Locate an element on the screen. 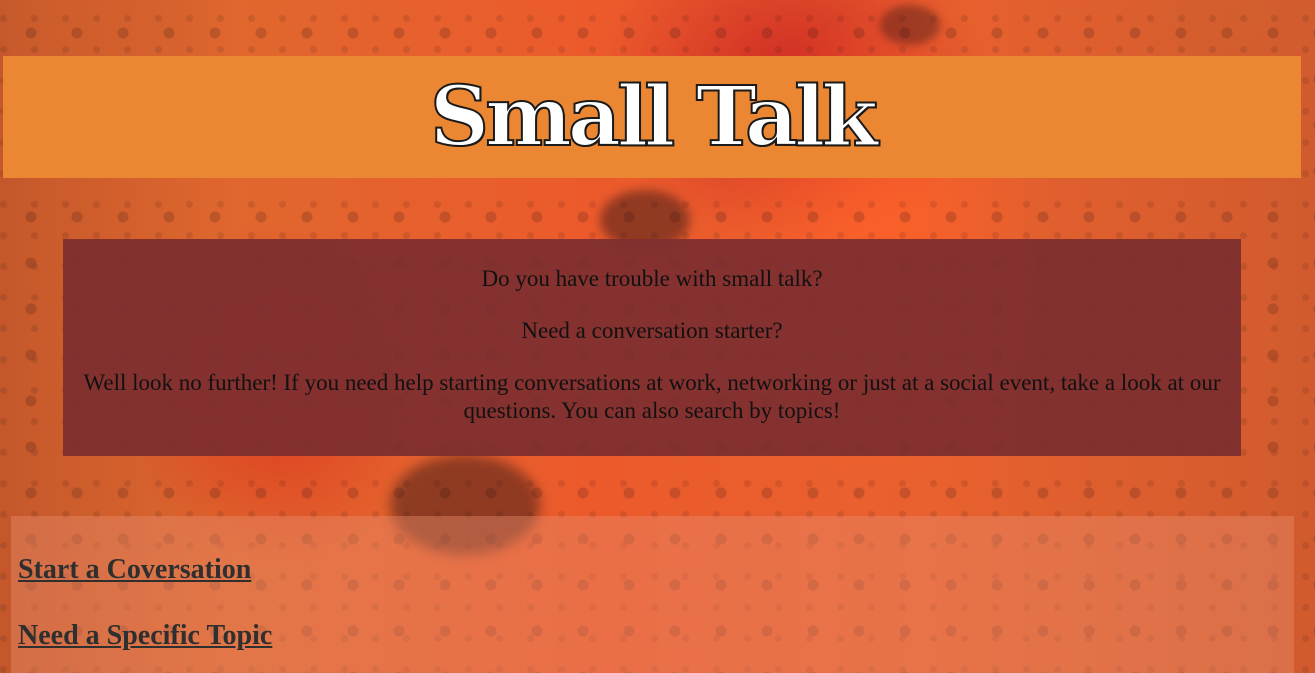 The width and height of the screenshot is (1315, 673). intro-question: Do you have trouble with small talk? is located at coordinates (652, 278).